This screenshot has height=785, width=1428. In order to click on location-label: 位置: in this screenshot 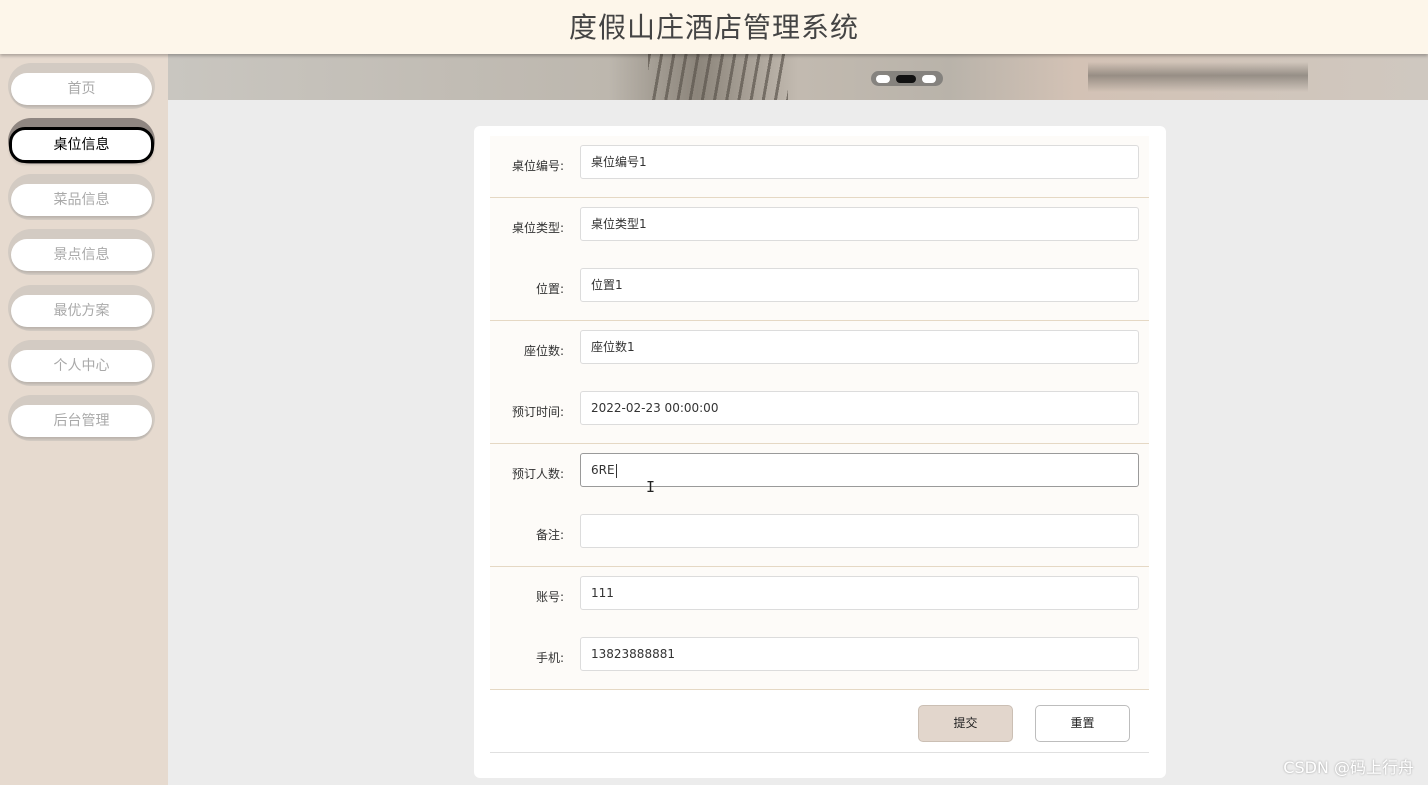, I will do `click(549, 289)`.